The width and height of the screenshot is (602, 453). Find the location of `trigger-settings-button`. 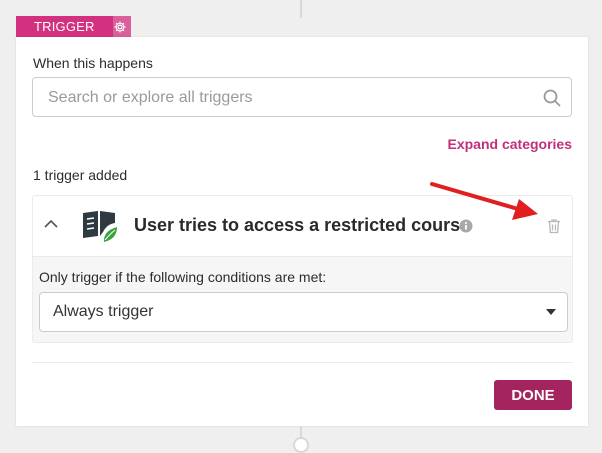

trigger-settings-button is located at coordinates (119, 26).